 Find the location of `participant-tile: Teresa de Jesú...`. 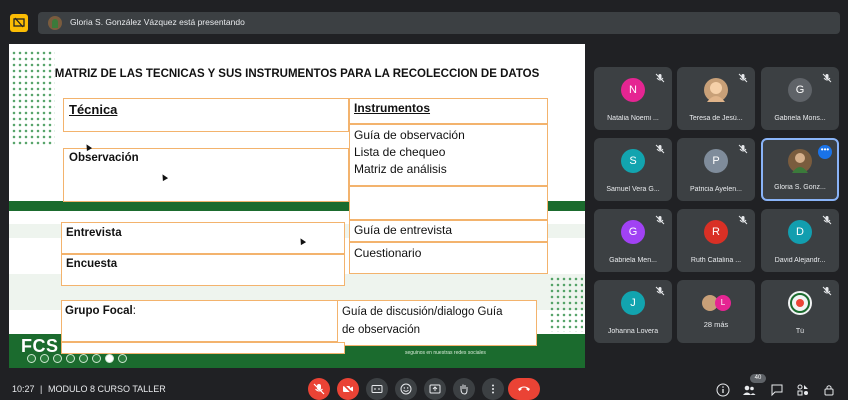

participant-tile: Teresa de Jesú... is located at coordinates (716, 98).